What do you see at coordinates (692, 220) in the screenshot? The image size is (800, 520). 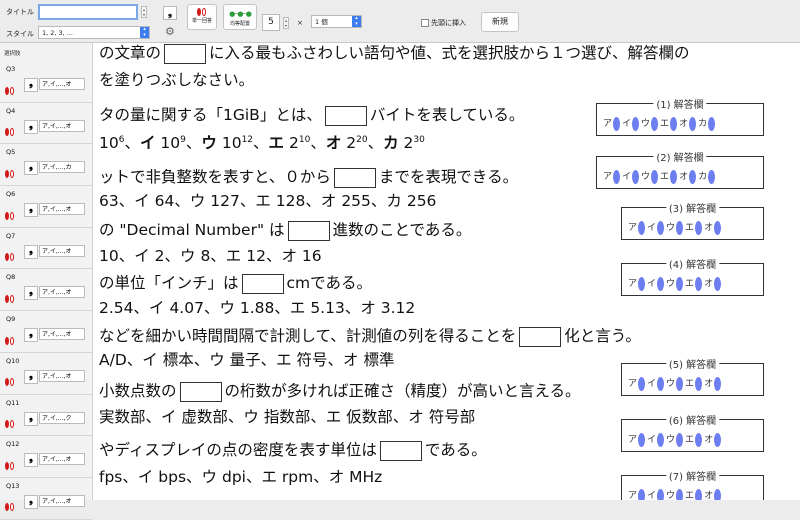 I see `answer-box-3: (3) 解答欄アイウエオ` at bounding box center [692, 220].